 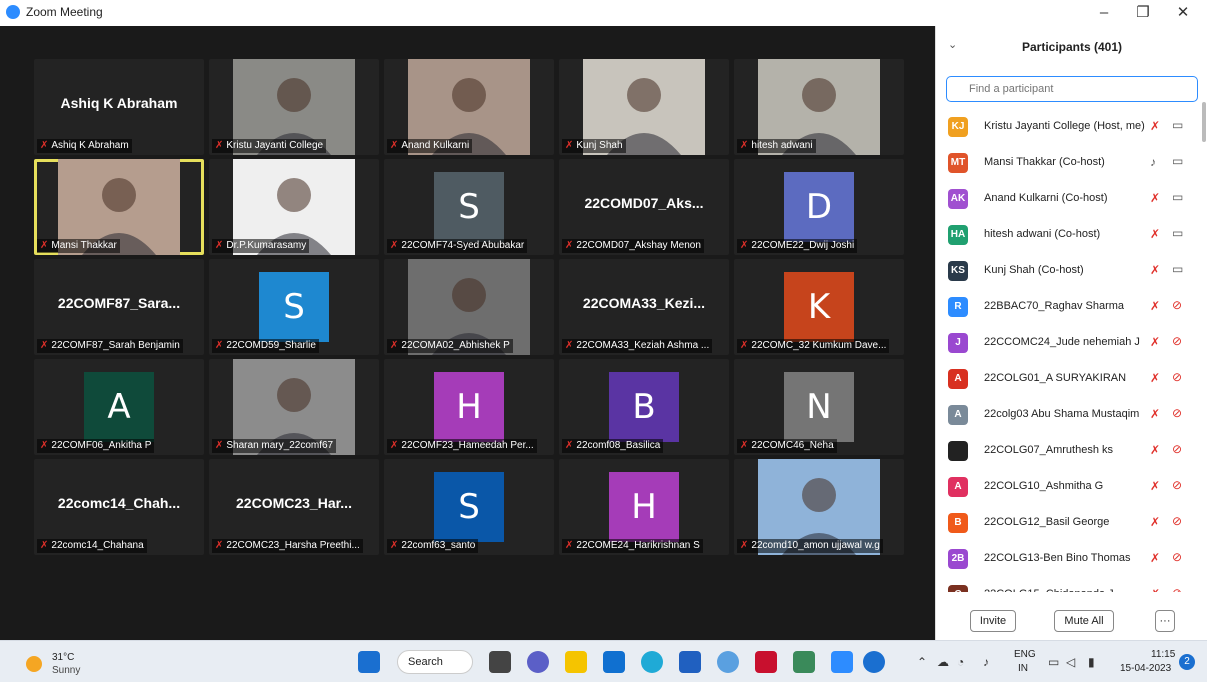 I want to click on more-options-button: ···, so click(x=1165, y=621).